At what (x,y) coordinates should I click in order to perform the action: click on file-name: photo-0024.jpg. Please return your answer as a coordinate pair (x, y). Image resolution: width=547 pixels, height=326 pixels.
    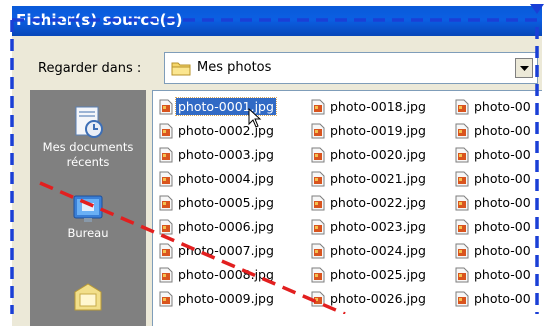
    Looking at the image, I should click on (378, 250).